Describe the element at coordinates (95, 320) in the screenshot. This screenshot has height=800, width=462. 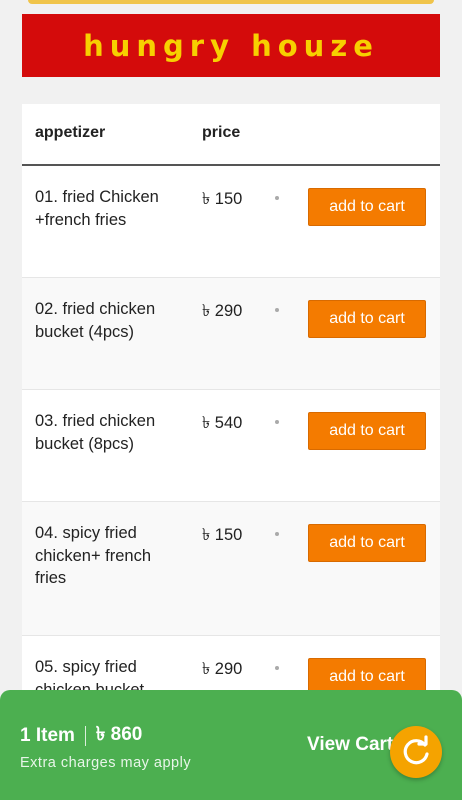
I see `item-name: 02. fried chicken bucket (4pcs)` at that location.